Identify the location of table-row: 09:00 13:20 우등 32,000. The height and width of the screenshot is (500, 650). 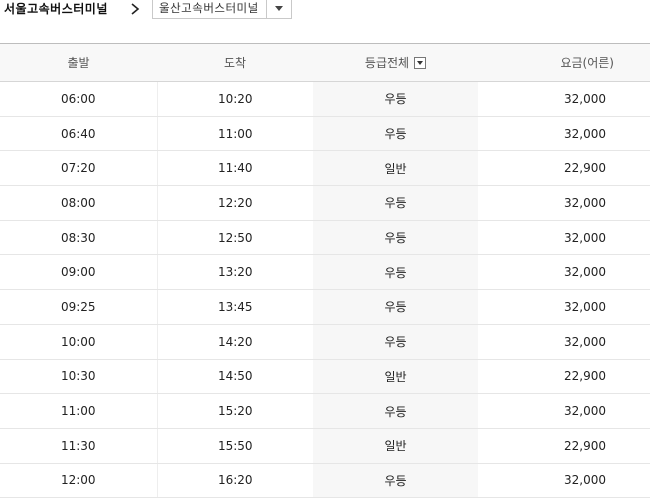
(325, 272).